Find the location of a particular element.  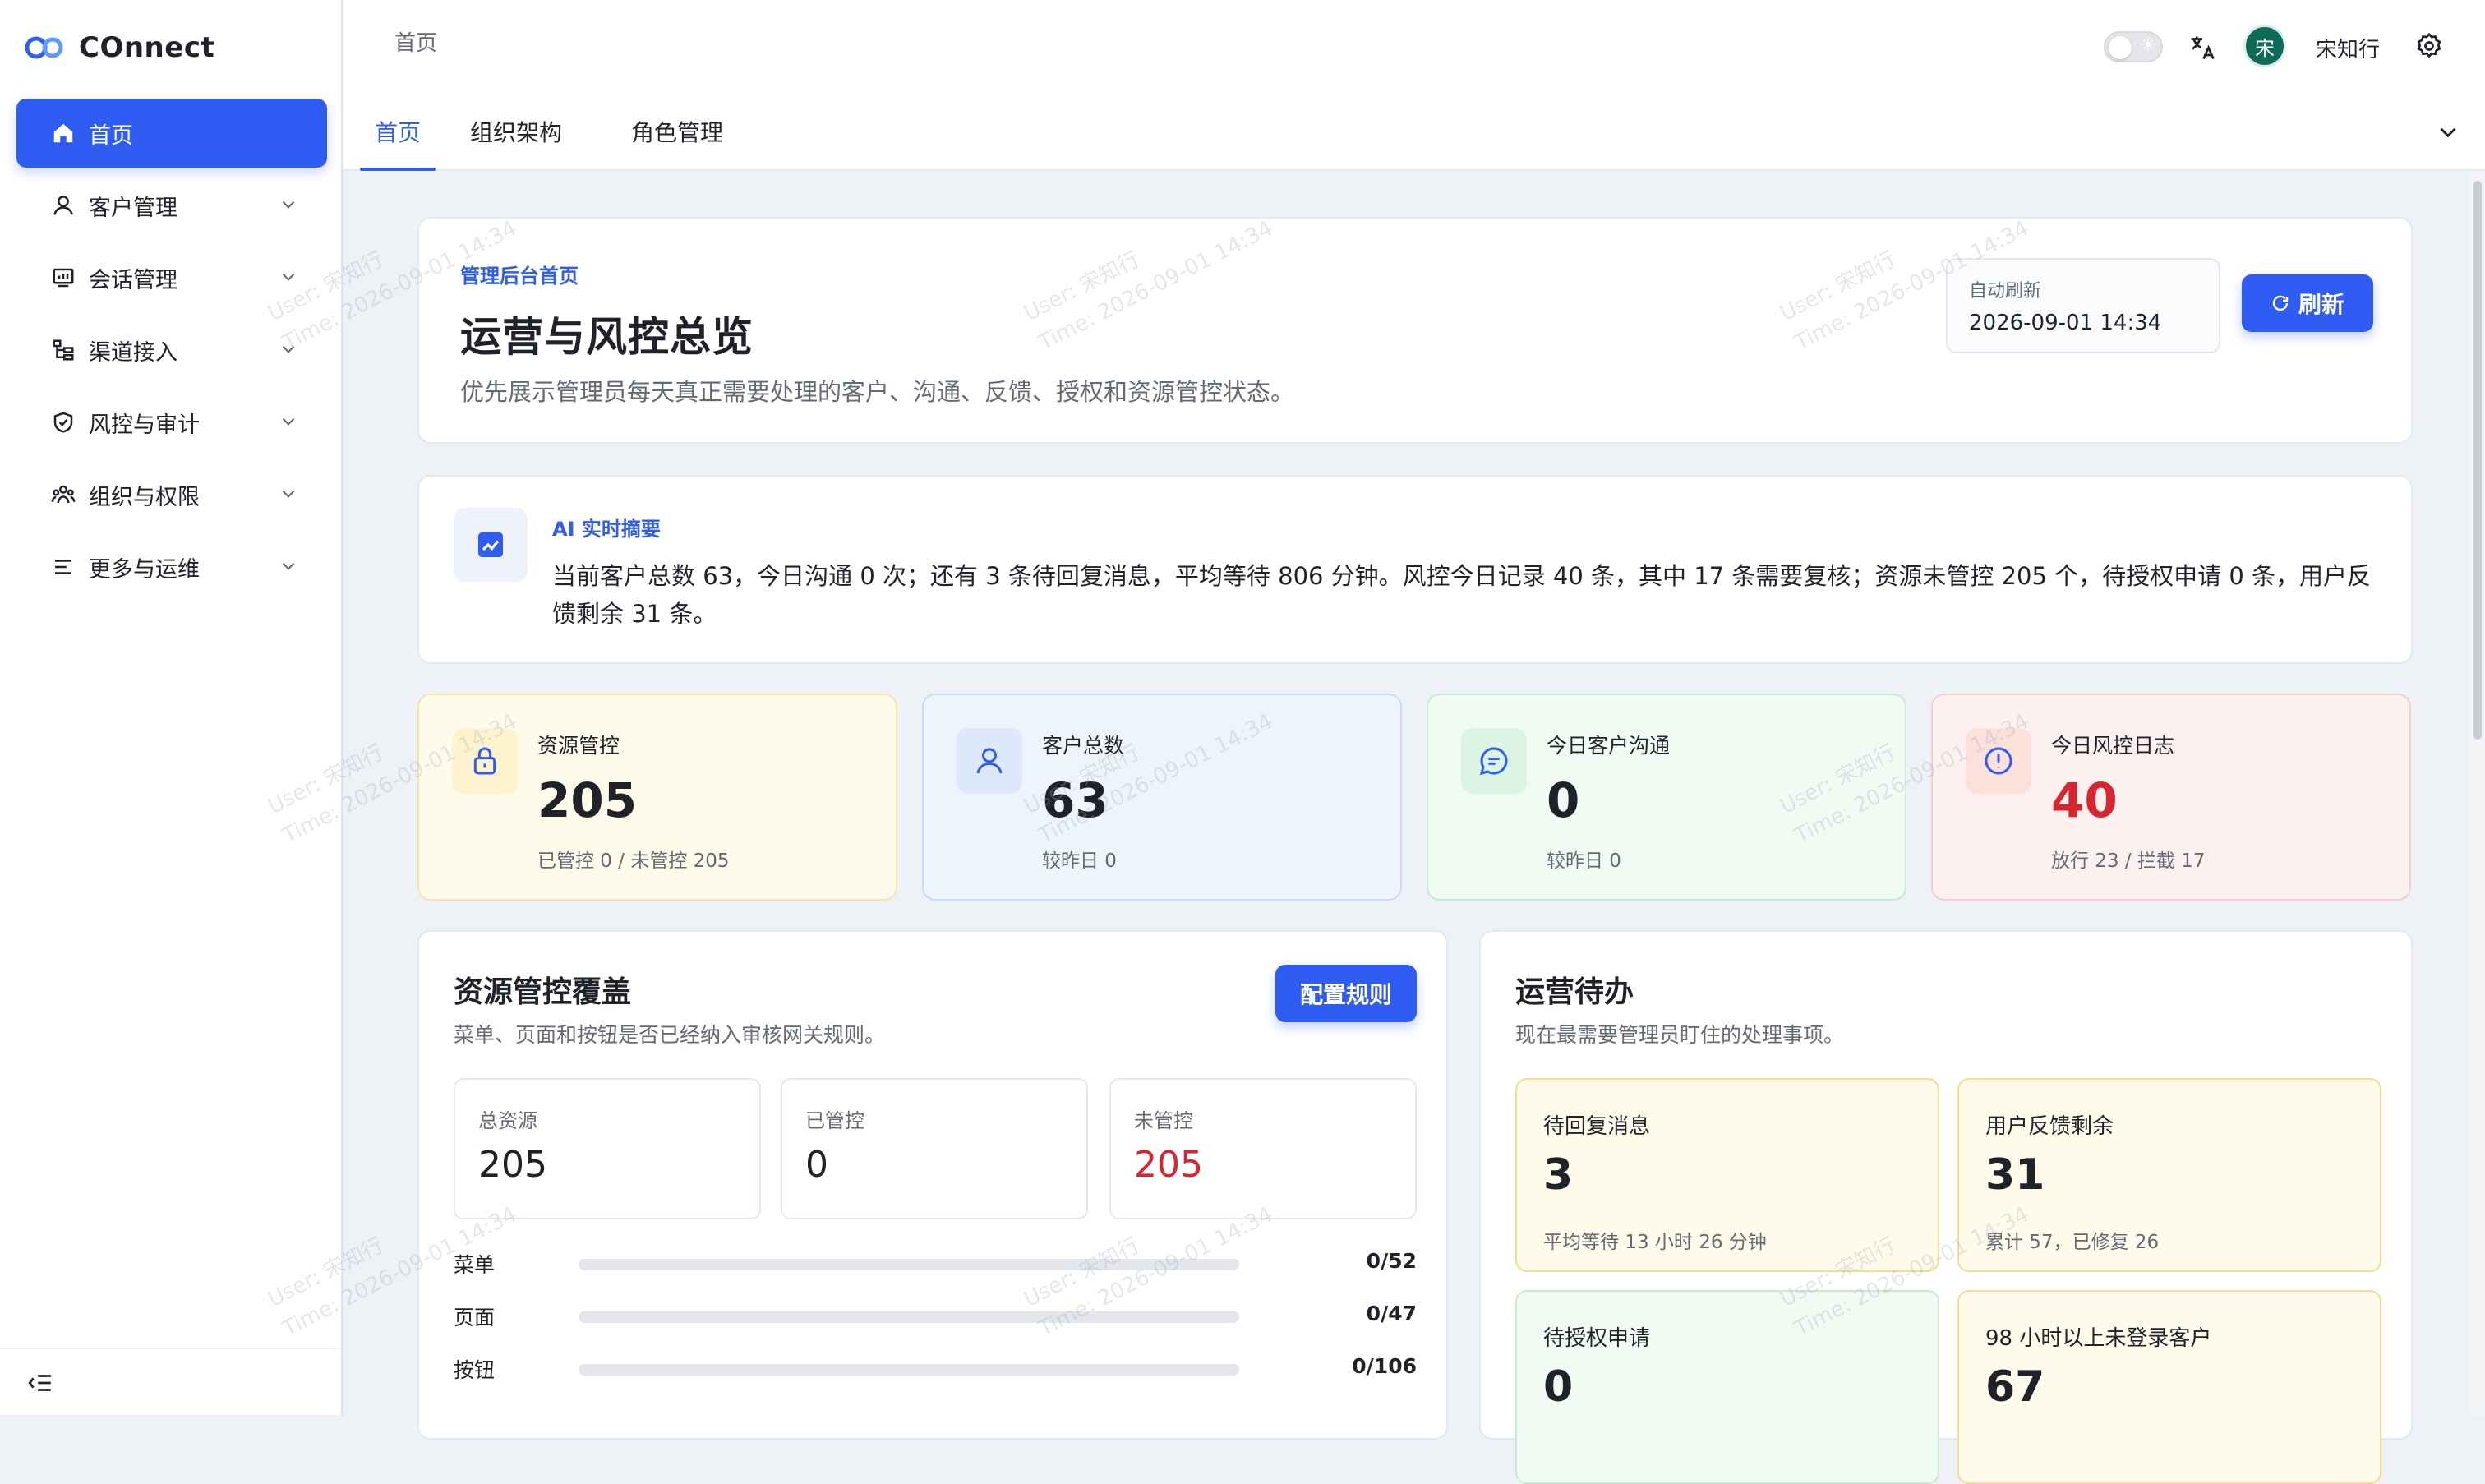

sidebar-item-channels: 渠道接入 is located at coordinates (171, 351).